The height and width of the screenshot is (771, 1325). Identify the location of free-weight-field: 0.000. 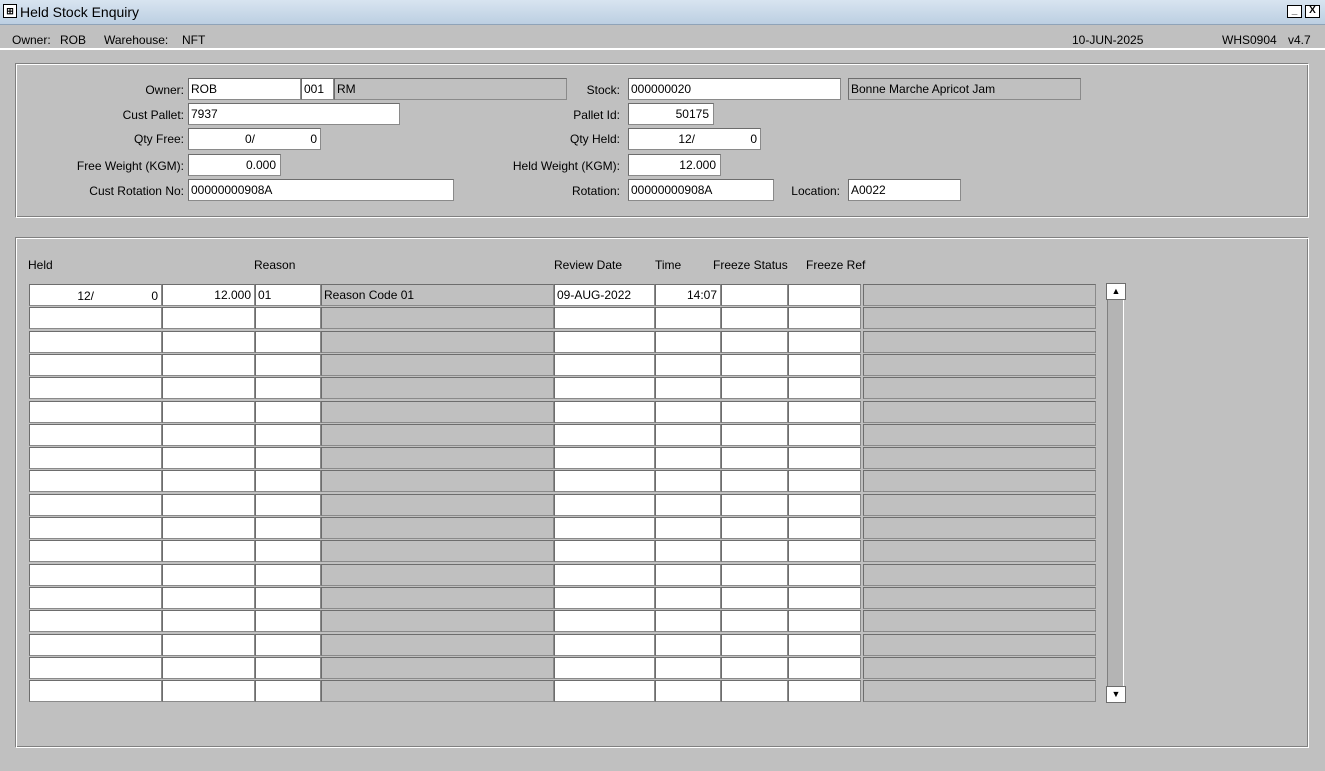
(234, 165).